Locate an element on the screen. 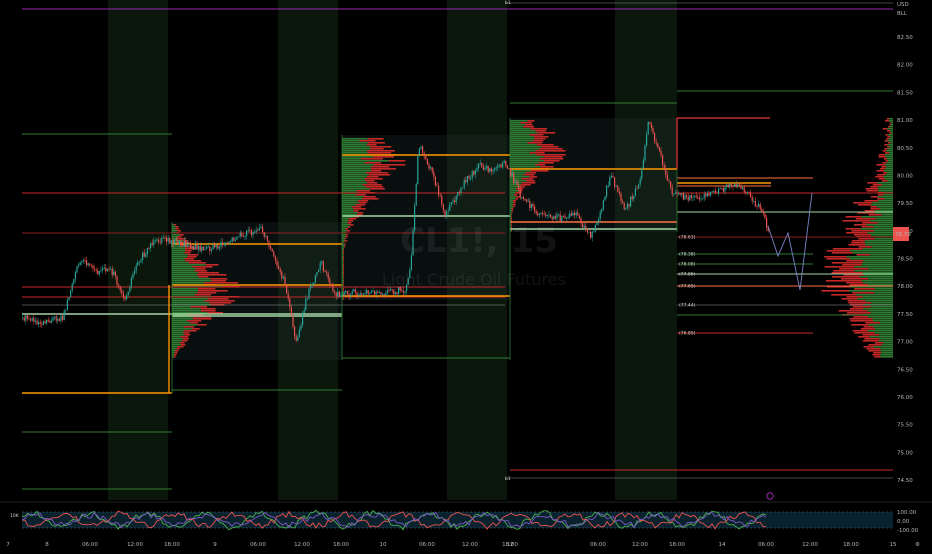 The width and height of the screenshot is (932, 554). y-tick-label: 76.50 is located at coordinates (905, 370).